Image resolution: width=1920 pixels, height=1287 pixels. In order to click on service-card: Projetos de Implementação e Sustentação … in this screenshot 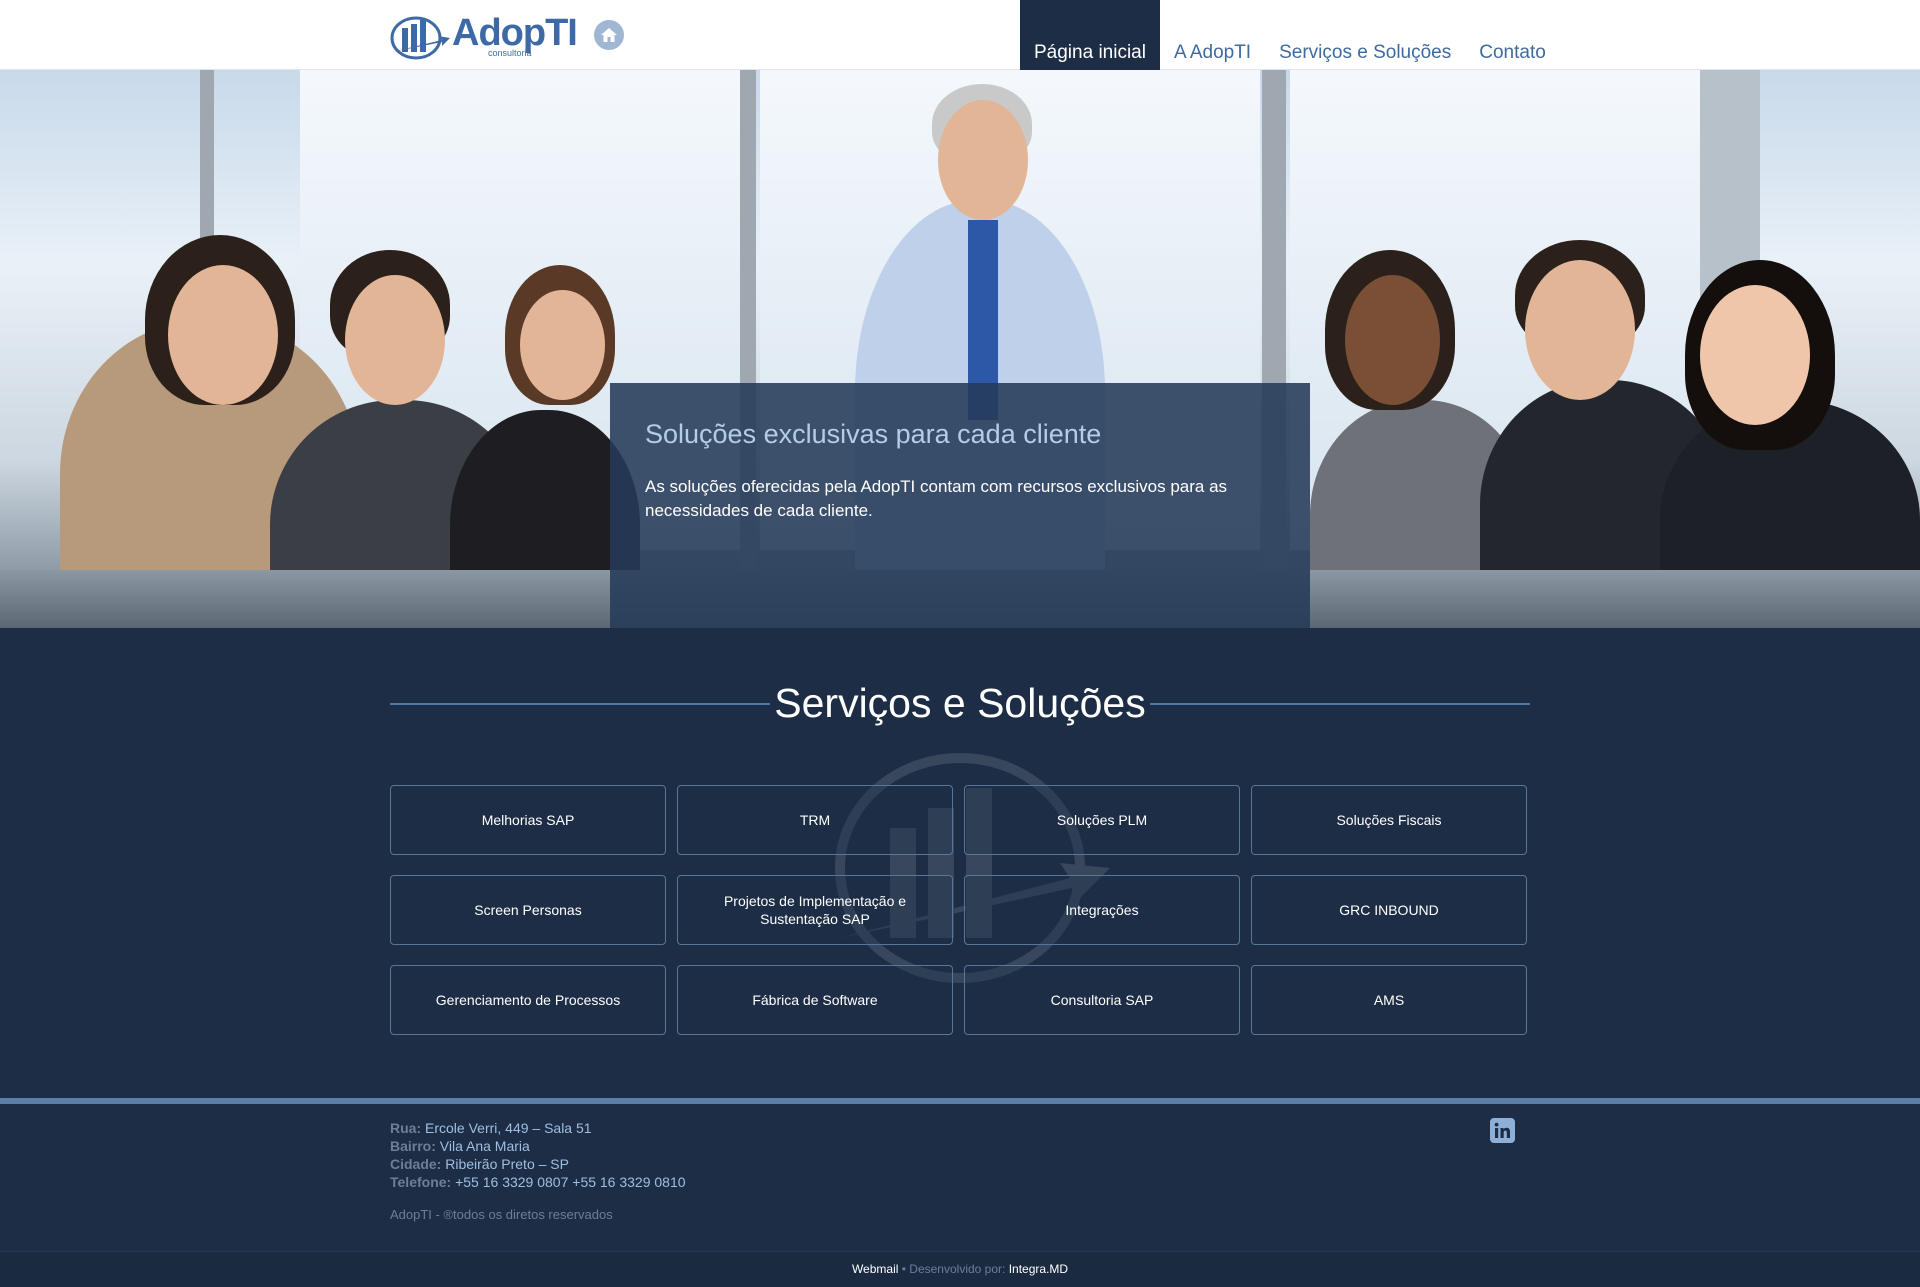, I will do `click(815, 910)`.